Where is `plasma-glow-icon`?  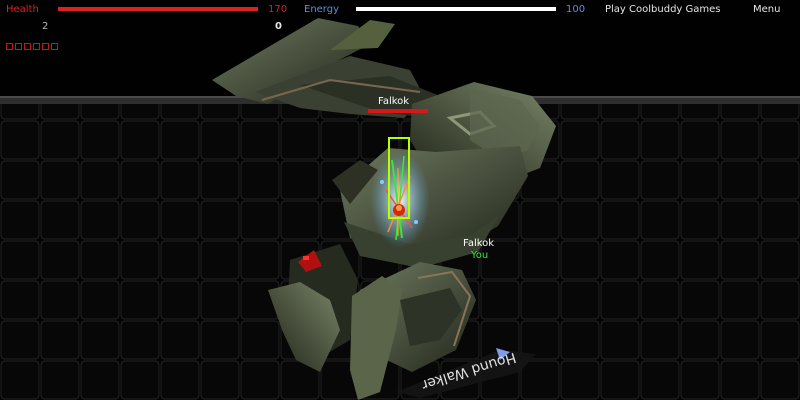
plasma-glow-icon is located at coordinates (400, 200).